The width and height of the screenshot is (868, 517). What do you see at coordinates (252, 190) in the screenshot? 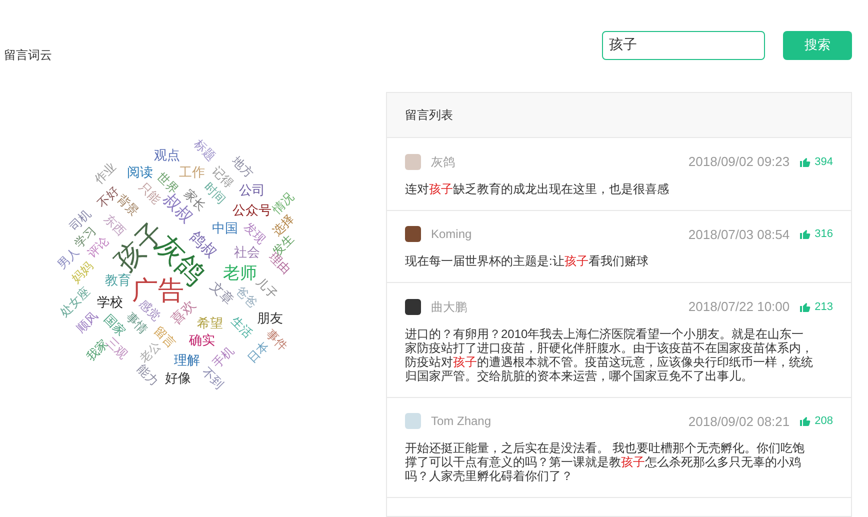
I see `cloud-word: 公司` at bounding box center [252, 190].